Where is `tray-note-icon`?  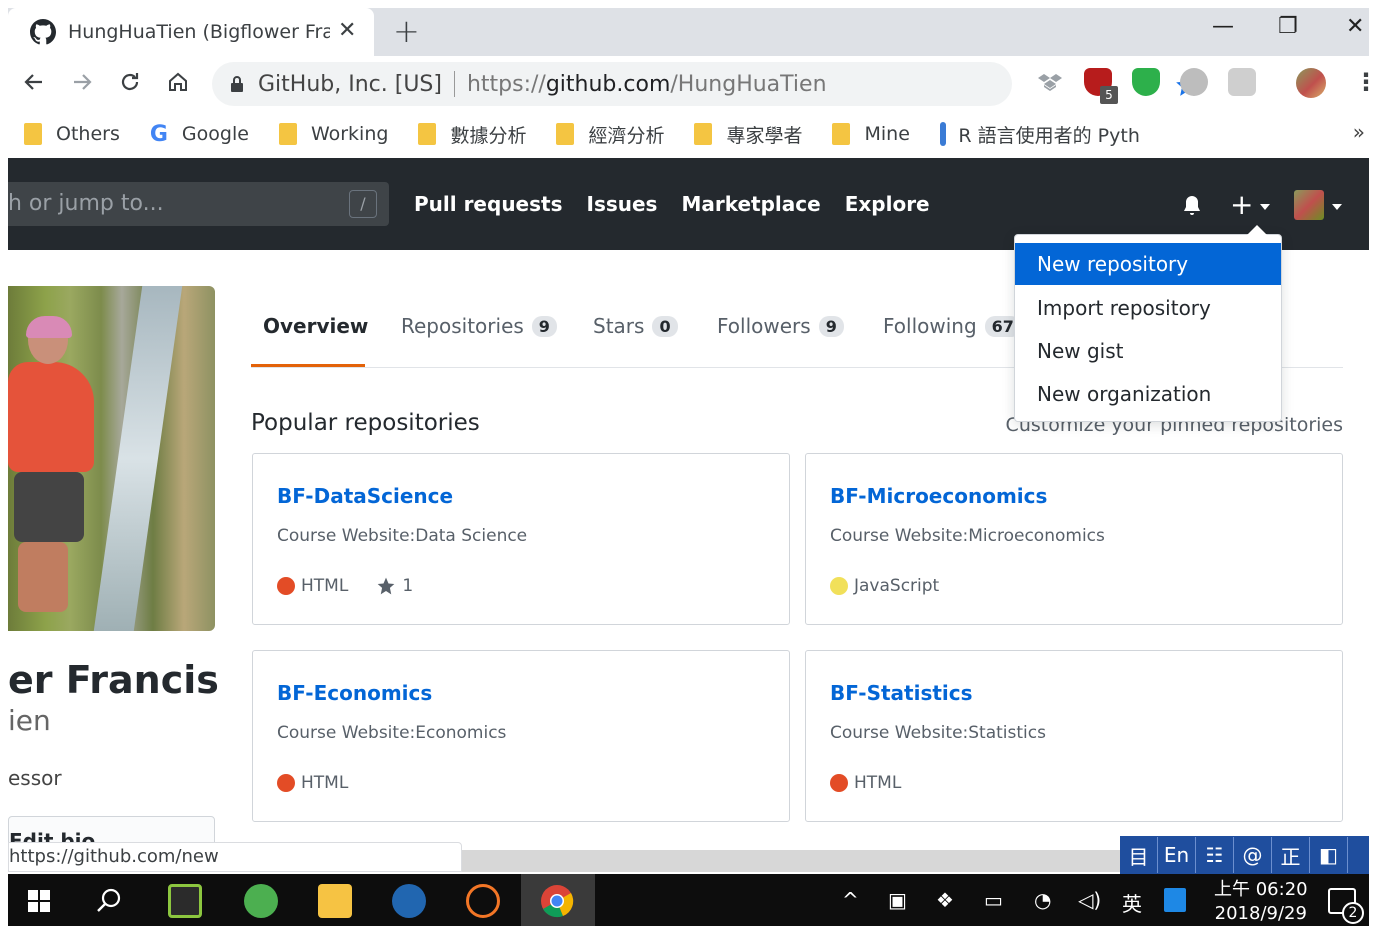 tray-note-icon is located at coordinates (1175, 900).